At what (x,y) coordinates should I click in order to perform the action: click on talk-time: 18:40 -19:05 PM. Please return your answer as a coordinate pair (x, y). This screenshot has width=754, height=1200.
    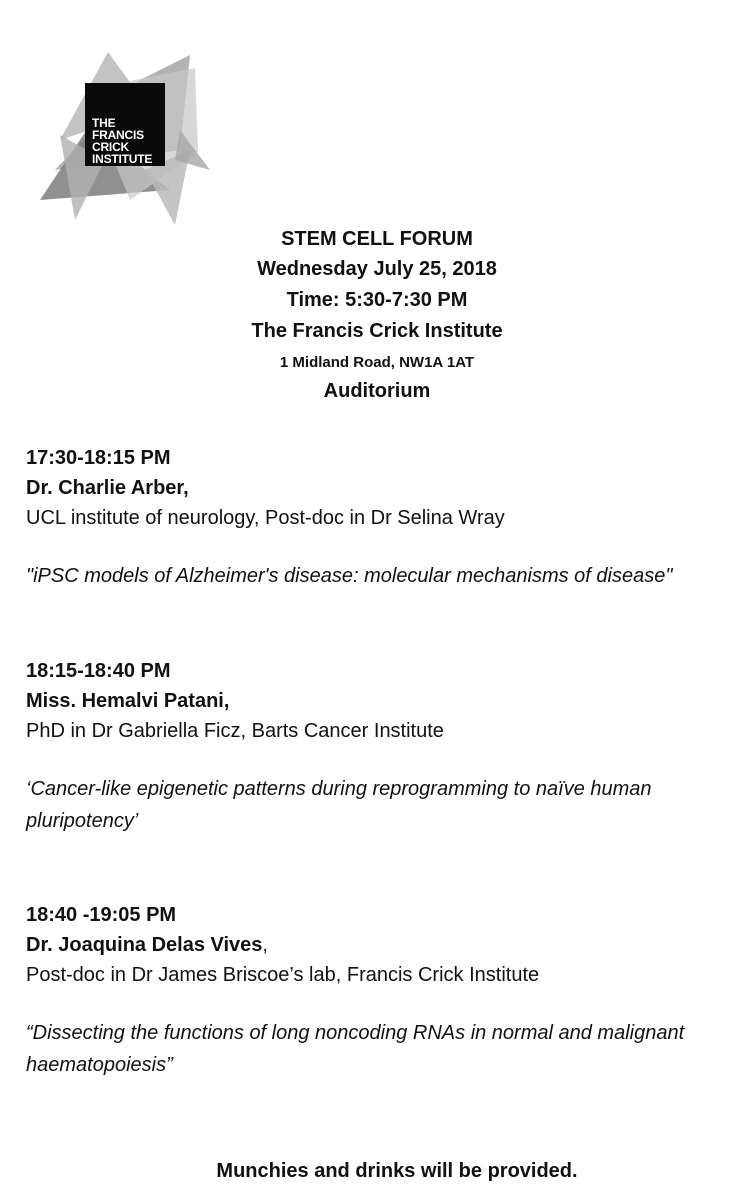
    Looking at the image, I should click on (101, 915).